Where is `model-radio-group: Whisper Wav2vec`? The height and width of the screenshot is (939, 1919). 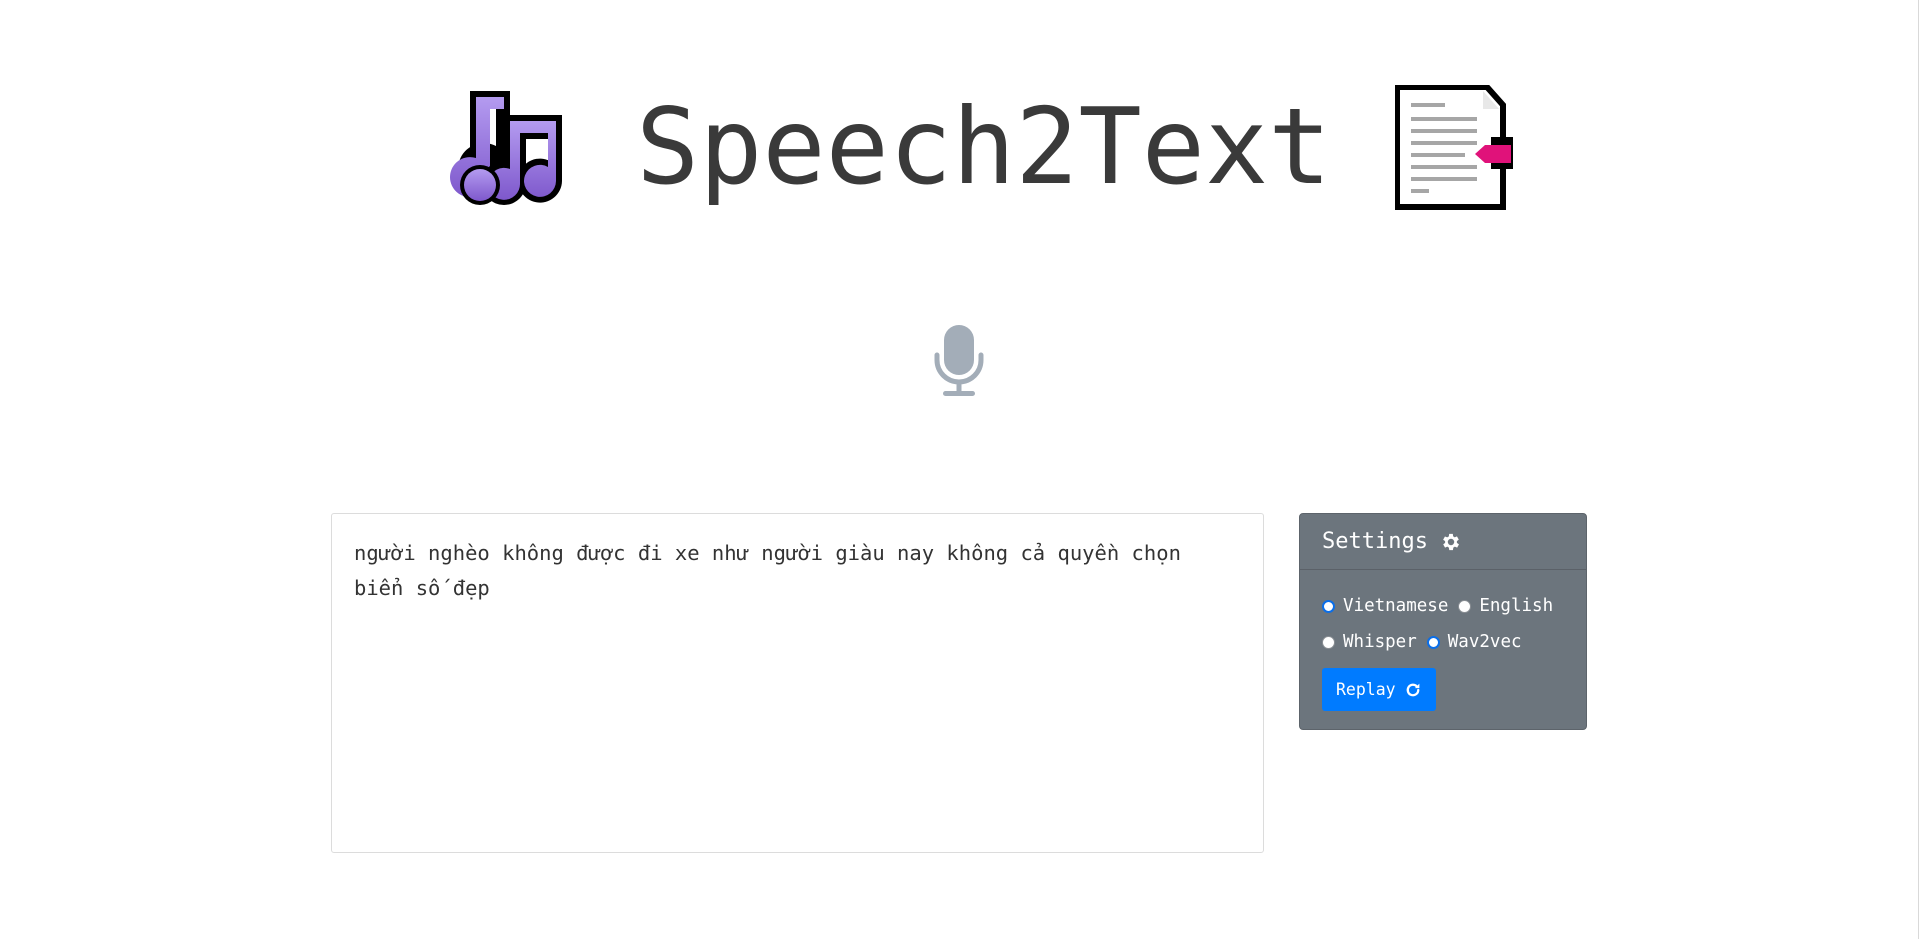
model-radio-group: Whisper Wav2vec is located at coordinates (1454, 642).